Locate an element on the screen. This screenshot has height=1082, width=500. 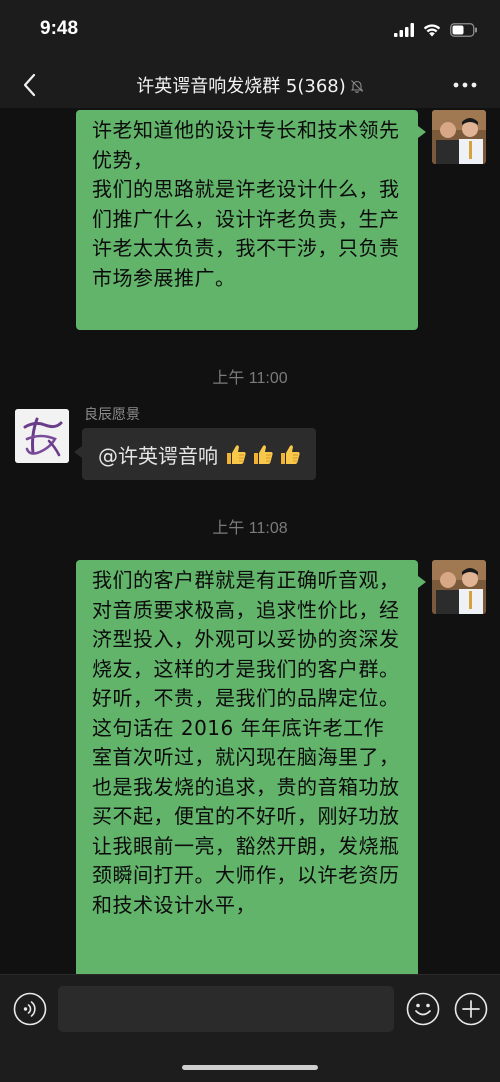
voice-button is located at coordinates (30, 1009).